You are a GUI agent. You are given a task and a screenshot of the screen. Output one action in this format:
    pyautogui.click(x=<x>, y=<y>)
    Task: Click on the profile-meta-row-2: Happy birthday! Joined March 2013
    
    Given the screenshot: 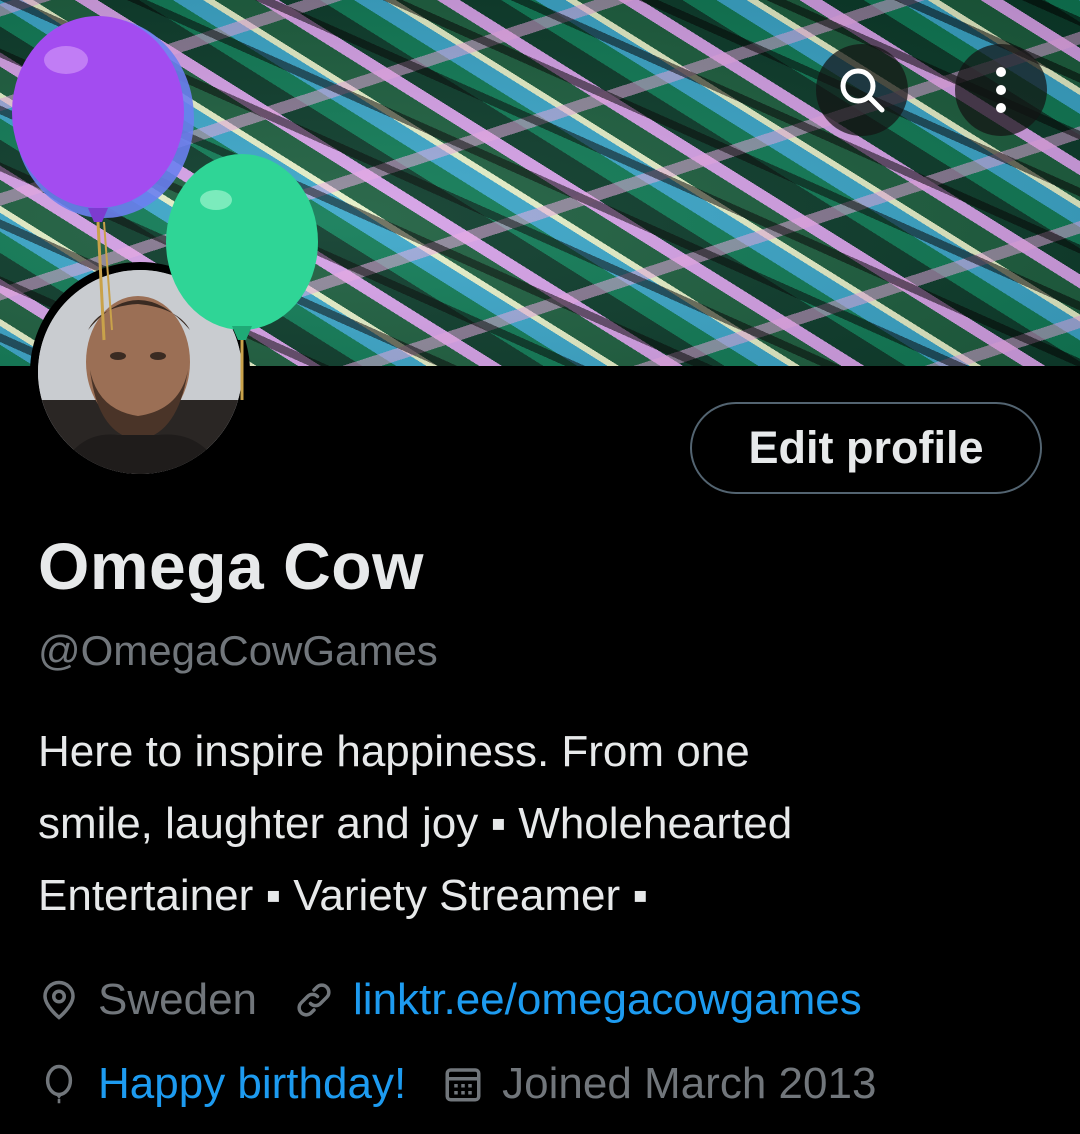 What is the action you would take?
    pyautogui.click(x=457, y=1084)
    